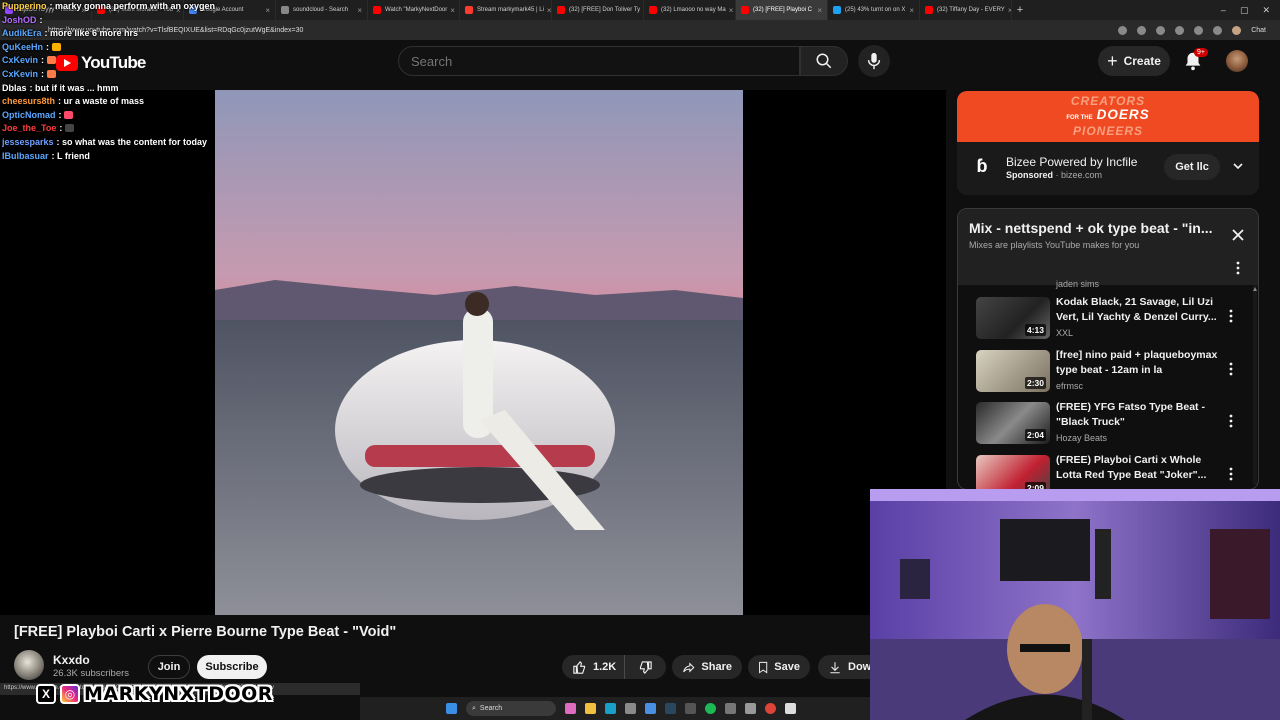 Image resolution: width=1280 pixels, height=720 pixels. Describe the element at coordinates (763, 667) in the screenshot. I see `bookmark-icon` at that location.